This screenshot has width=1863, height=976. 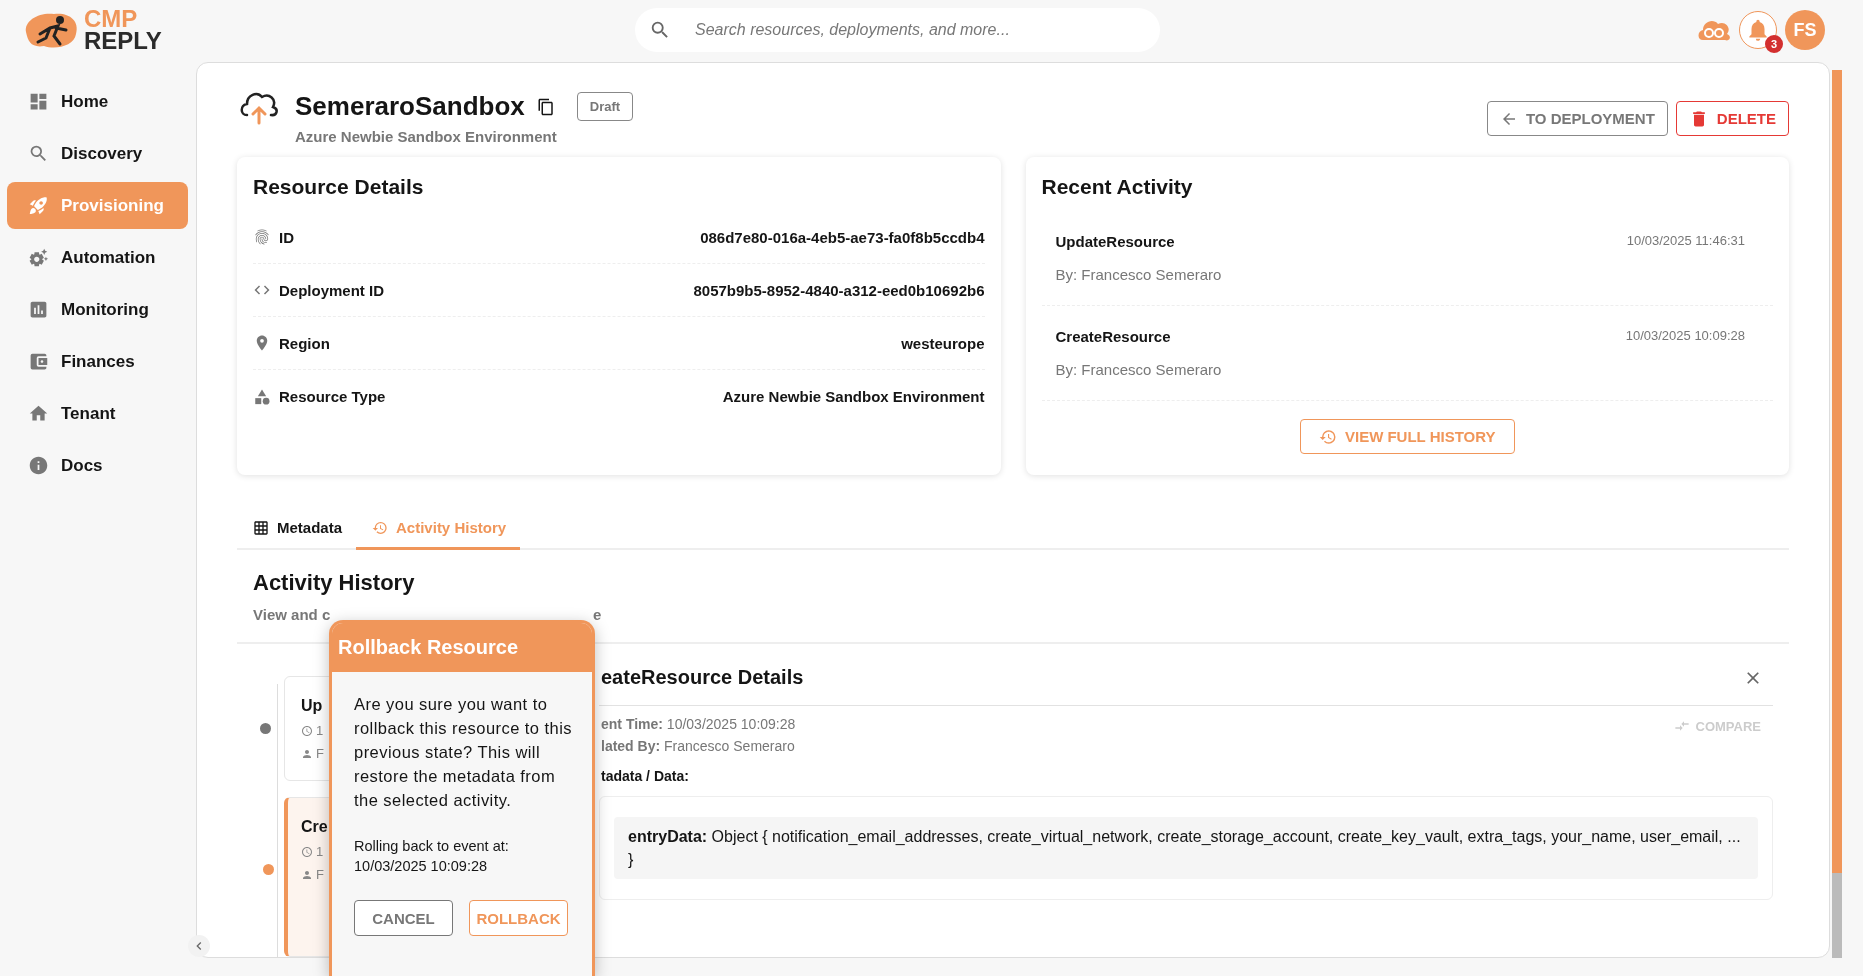 What do you see at coordinates (1117, 187) in the screenshot?
I see `card-title: Recent Activity` at bounding box center [1117, 187].